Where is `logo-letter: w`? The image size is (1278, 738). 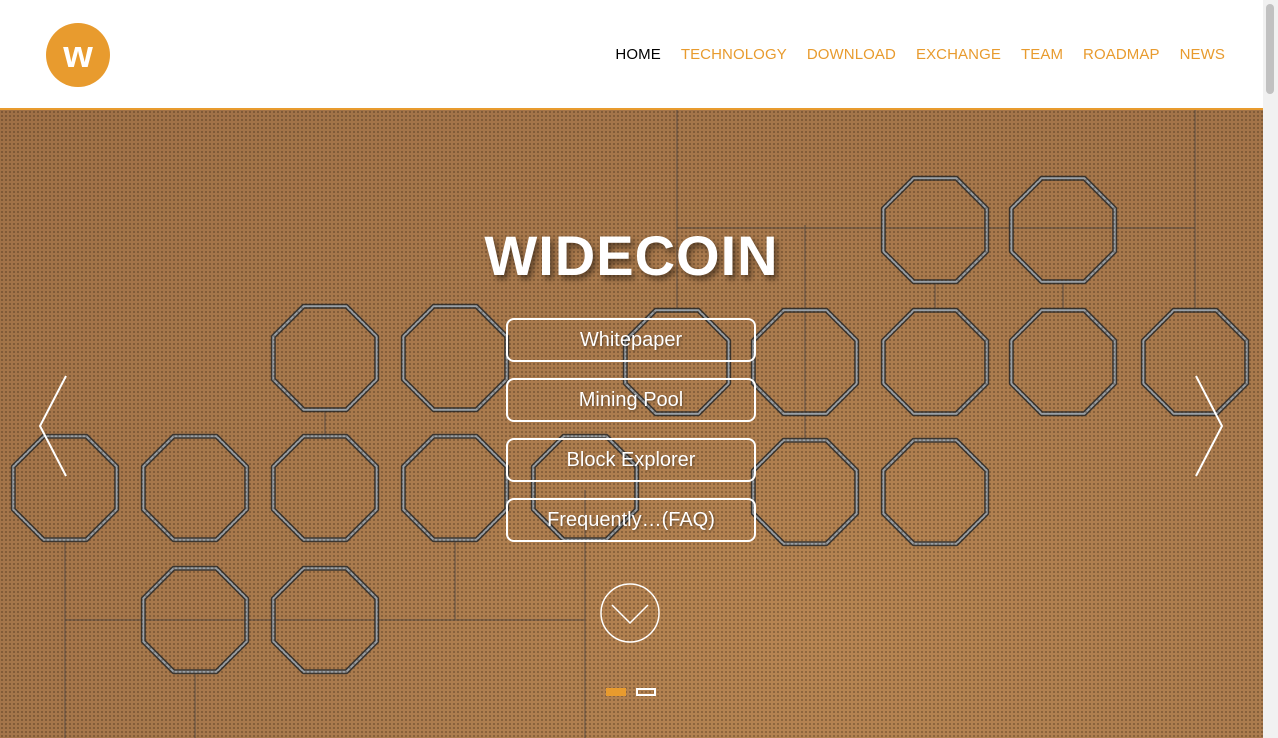
logo-letter: w is located at coordinates (78, 55).